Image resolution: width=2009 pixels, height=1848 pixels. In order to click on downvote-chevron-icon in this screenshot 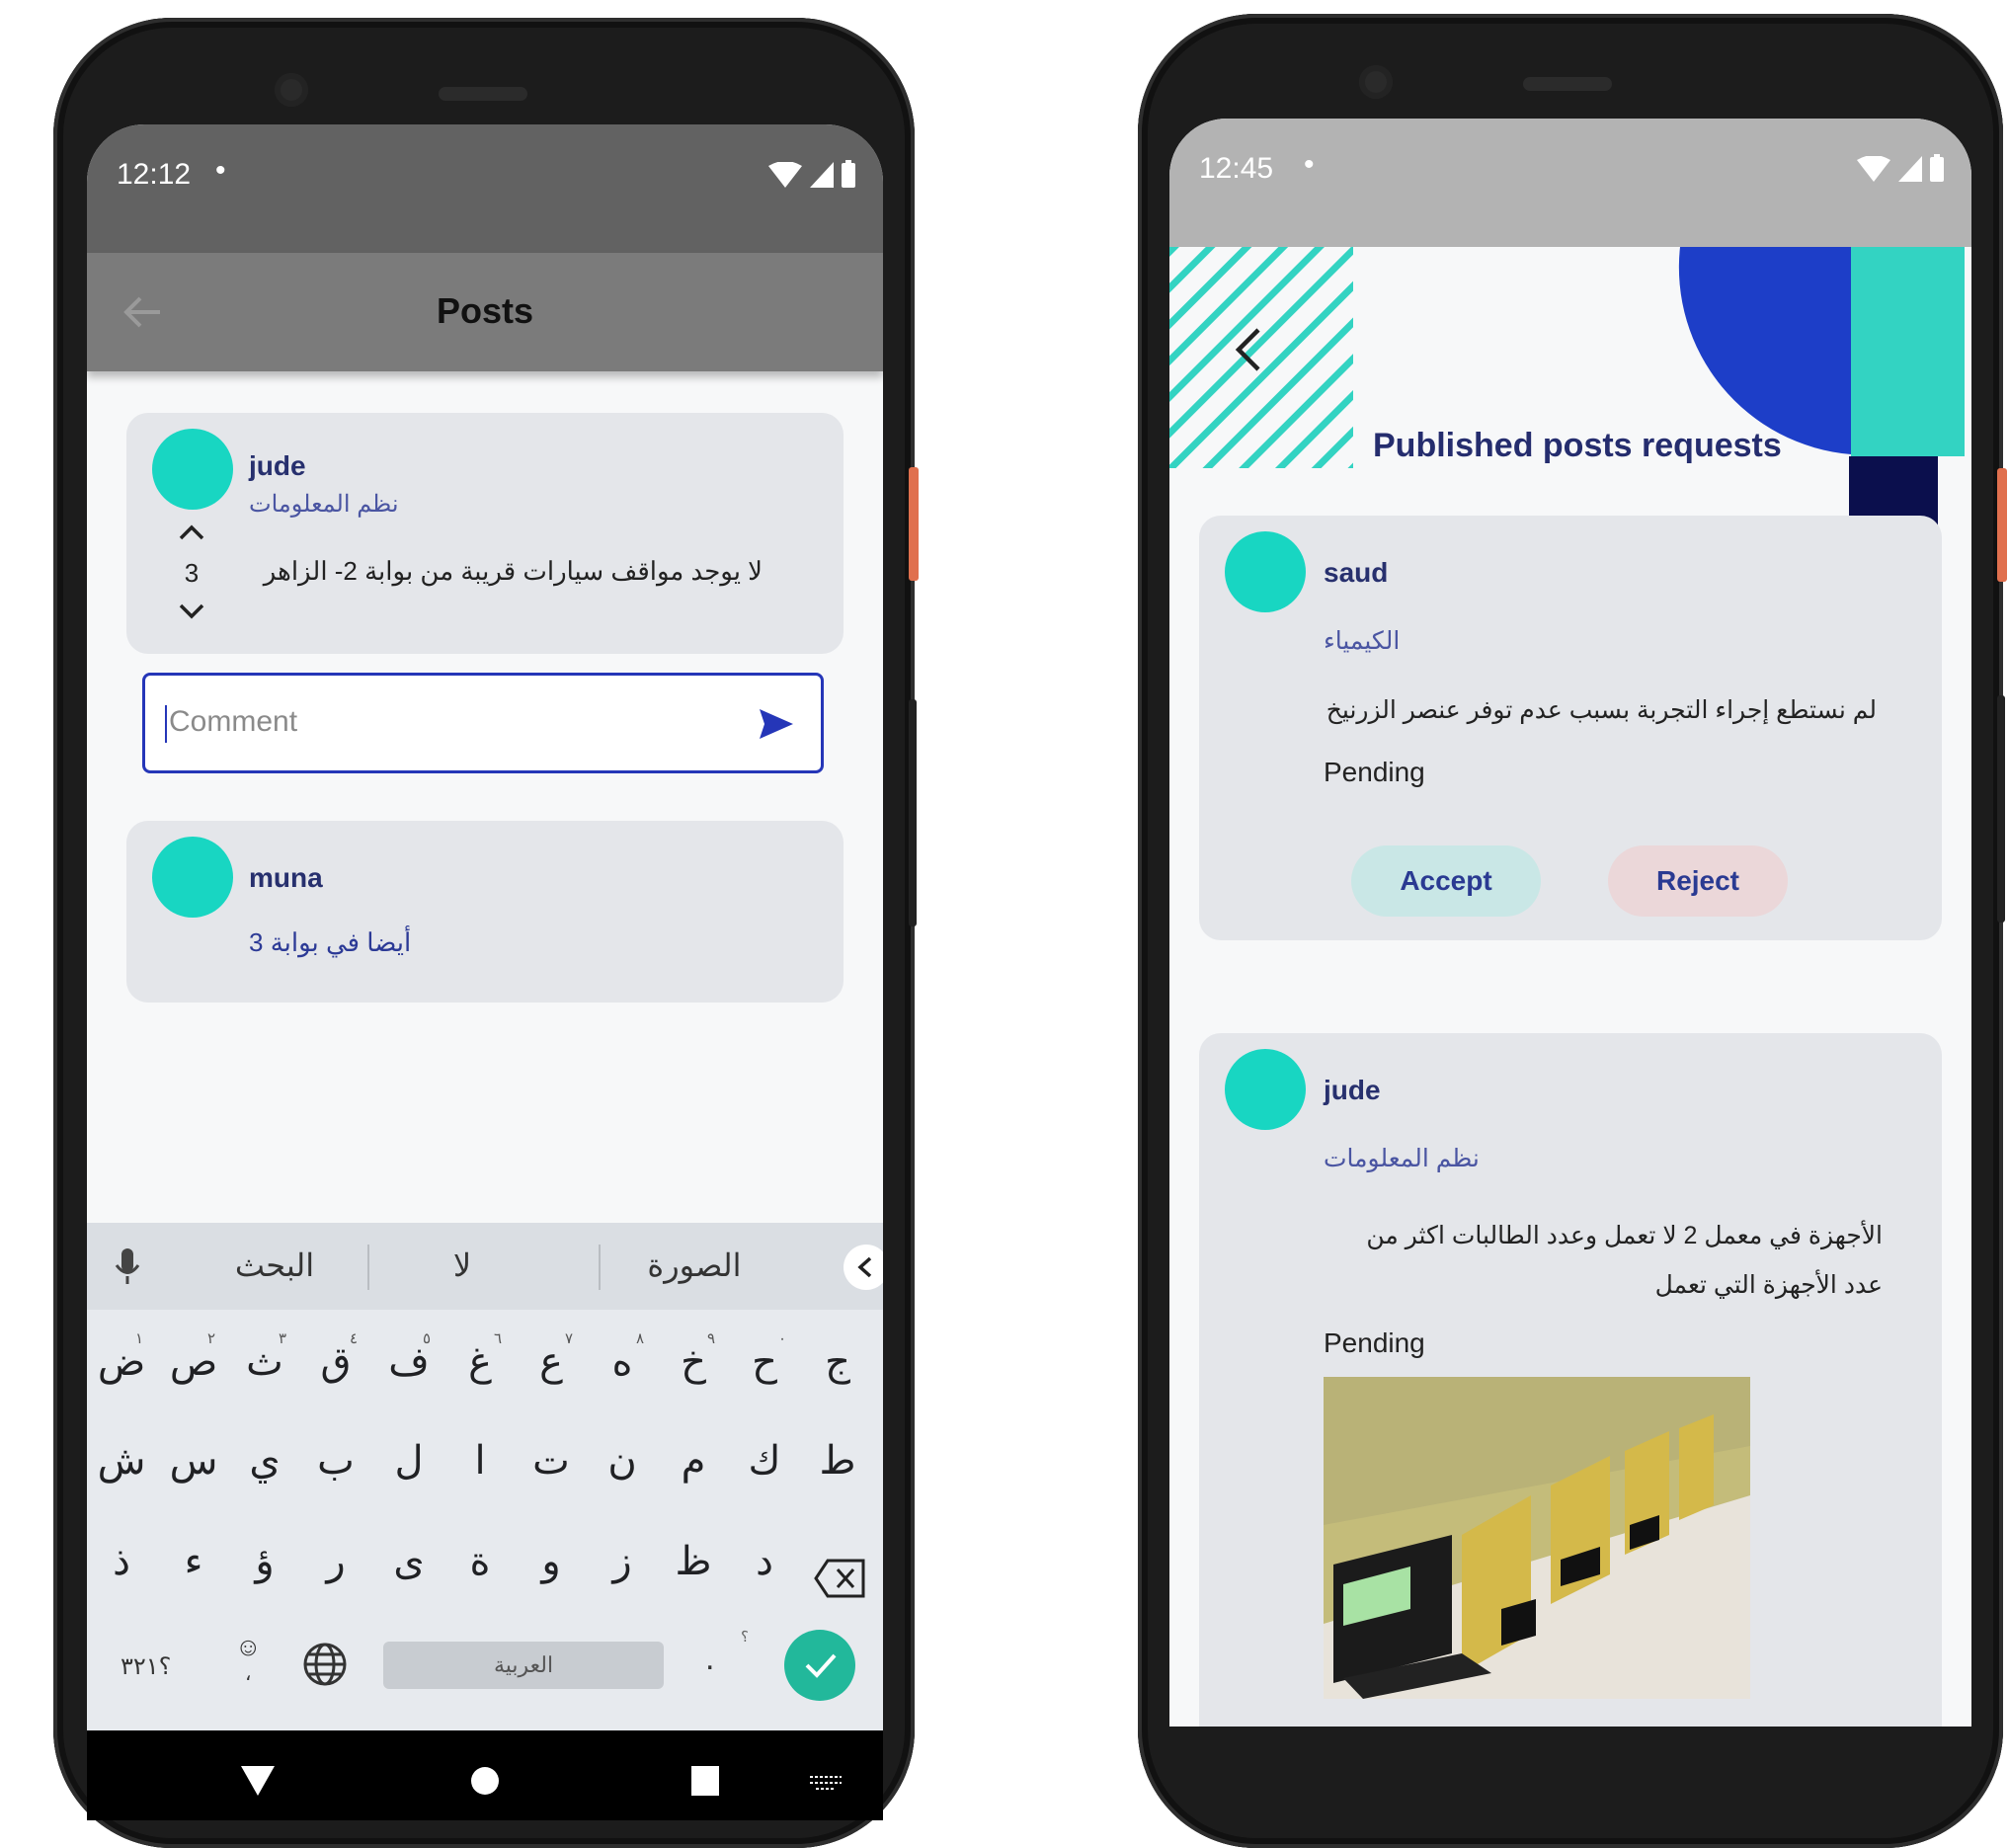, I will do `click(191, 612)`.